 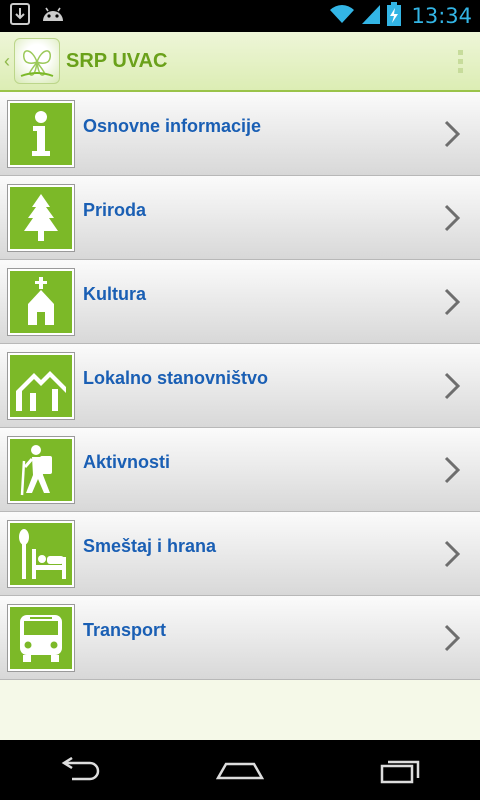 I want to click on menu-item-osnovne-informacije: Osnovne informacije, so click(x=240, y=134).